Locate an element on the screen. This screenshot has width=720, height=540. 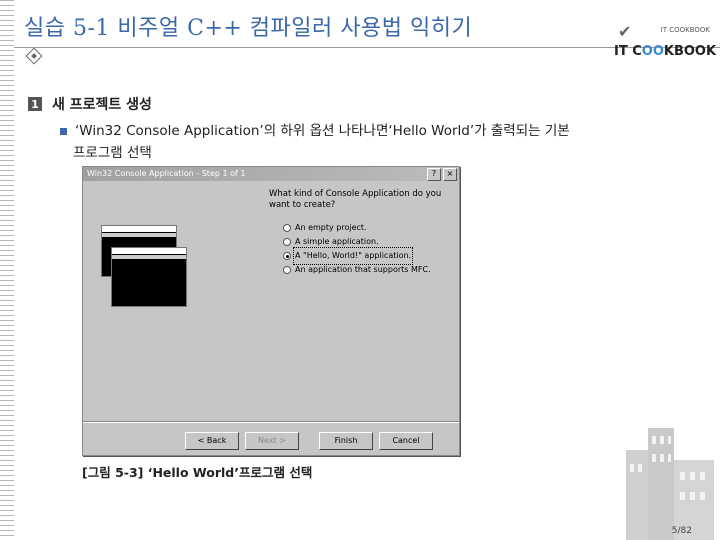
dialog-separator is located at coordinates (271, 422).